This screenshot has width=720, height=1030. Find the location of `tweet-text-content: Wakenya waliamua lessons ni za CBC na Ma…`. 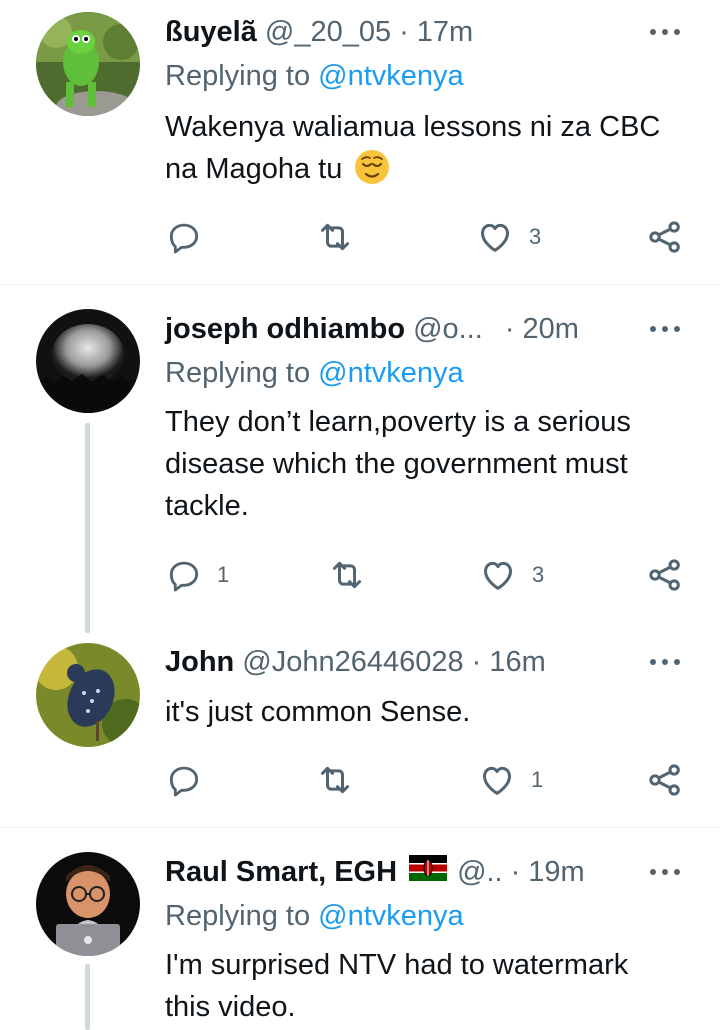

tweet-text-content: Wakenya waliamua lessons ni za CBC na Ma… is located at coordinates (413, 148).